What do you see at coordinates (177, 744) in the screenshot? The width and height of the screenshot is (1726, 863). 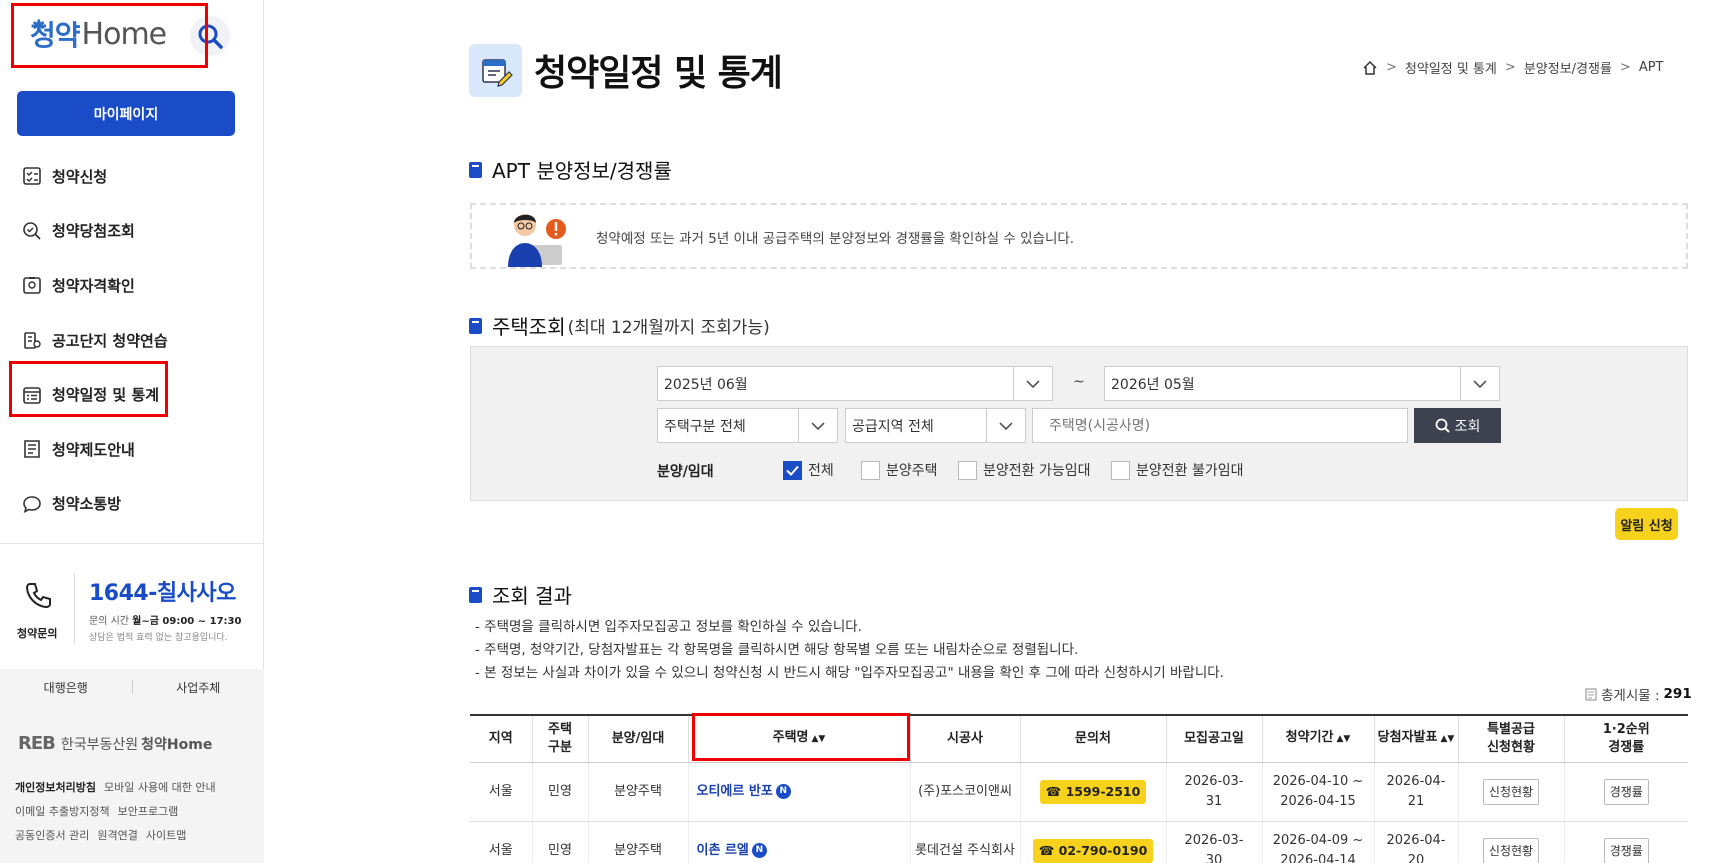 I see `org-service: 청약Home` at bounding box center [177, 744].